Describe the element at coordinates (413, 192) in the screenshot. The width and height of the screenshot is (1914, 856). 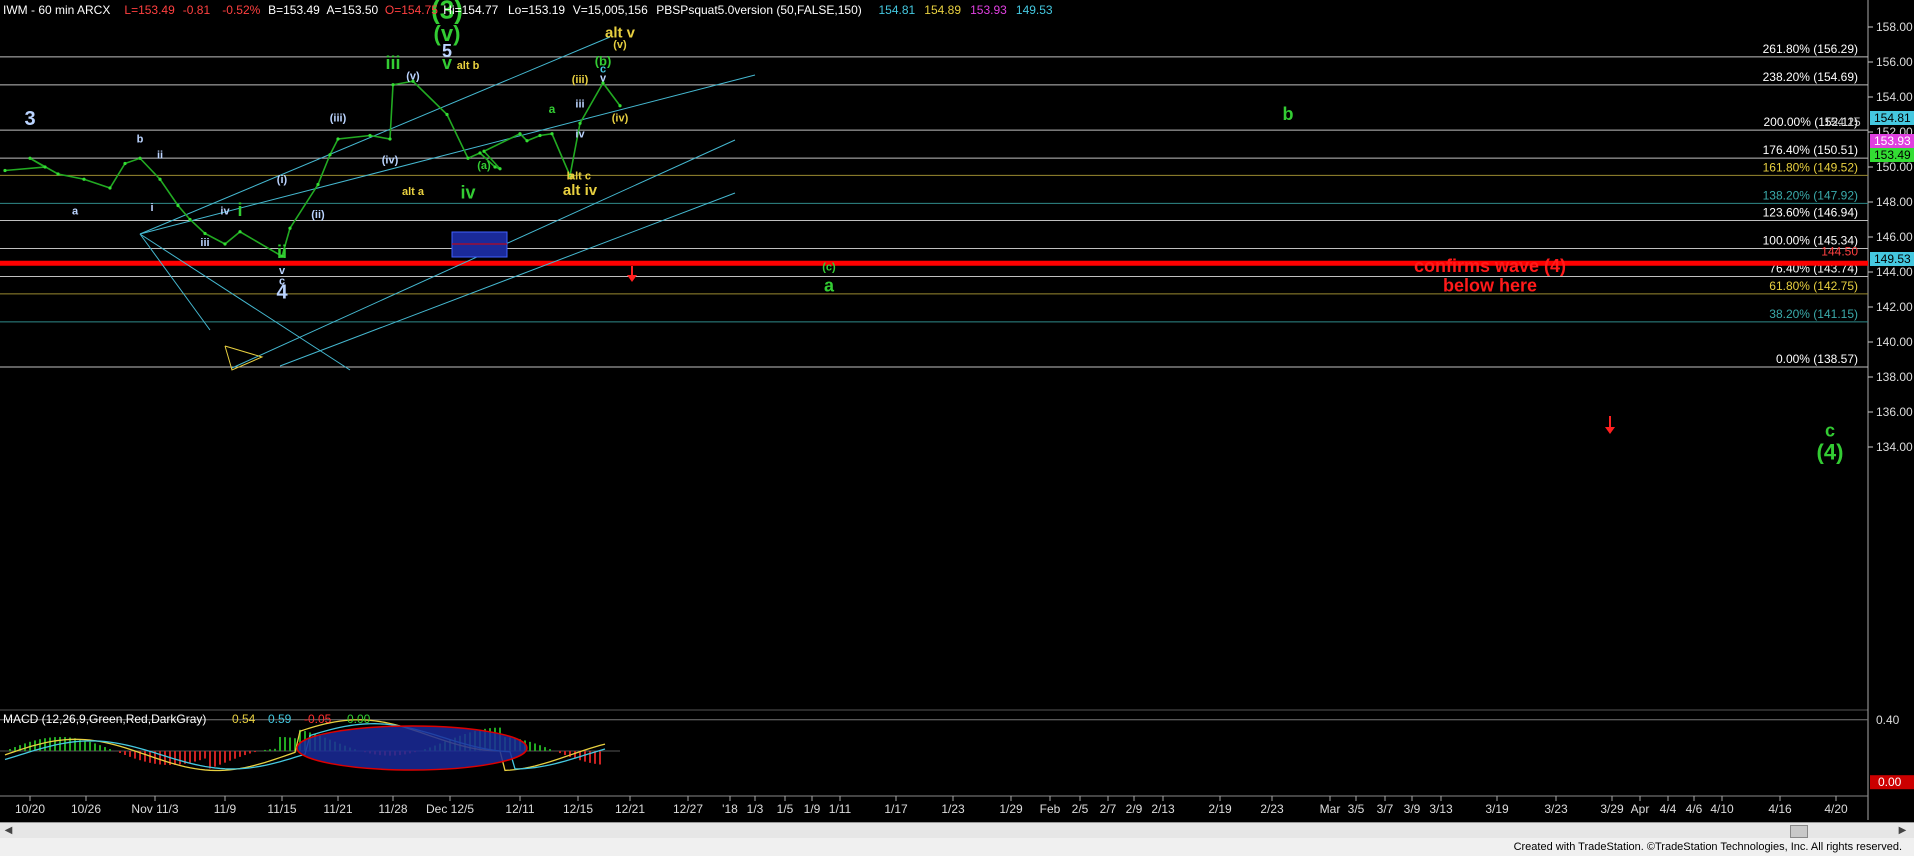
I see `wave-label: alt a` at that location.